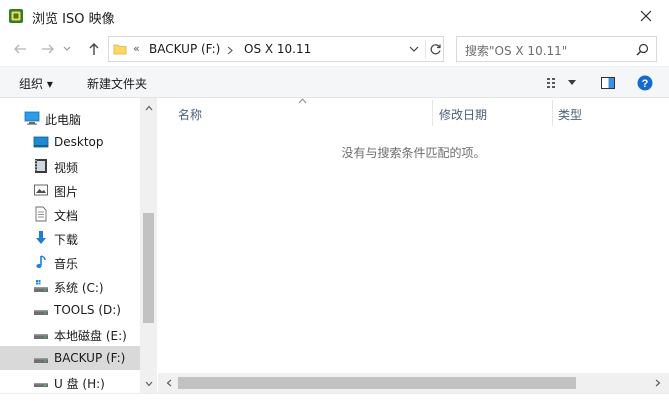 Image resolution: width=669 pixels, height=401 pixels. What do you see at coordinates (413, 153) in the screenshot?
I see `empty-results-message: 没有与搜索条件匹配的项。` at bounding box center [413, 153].